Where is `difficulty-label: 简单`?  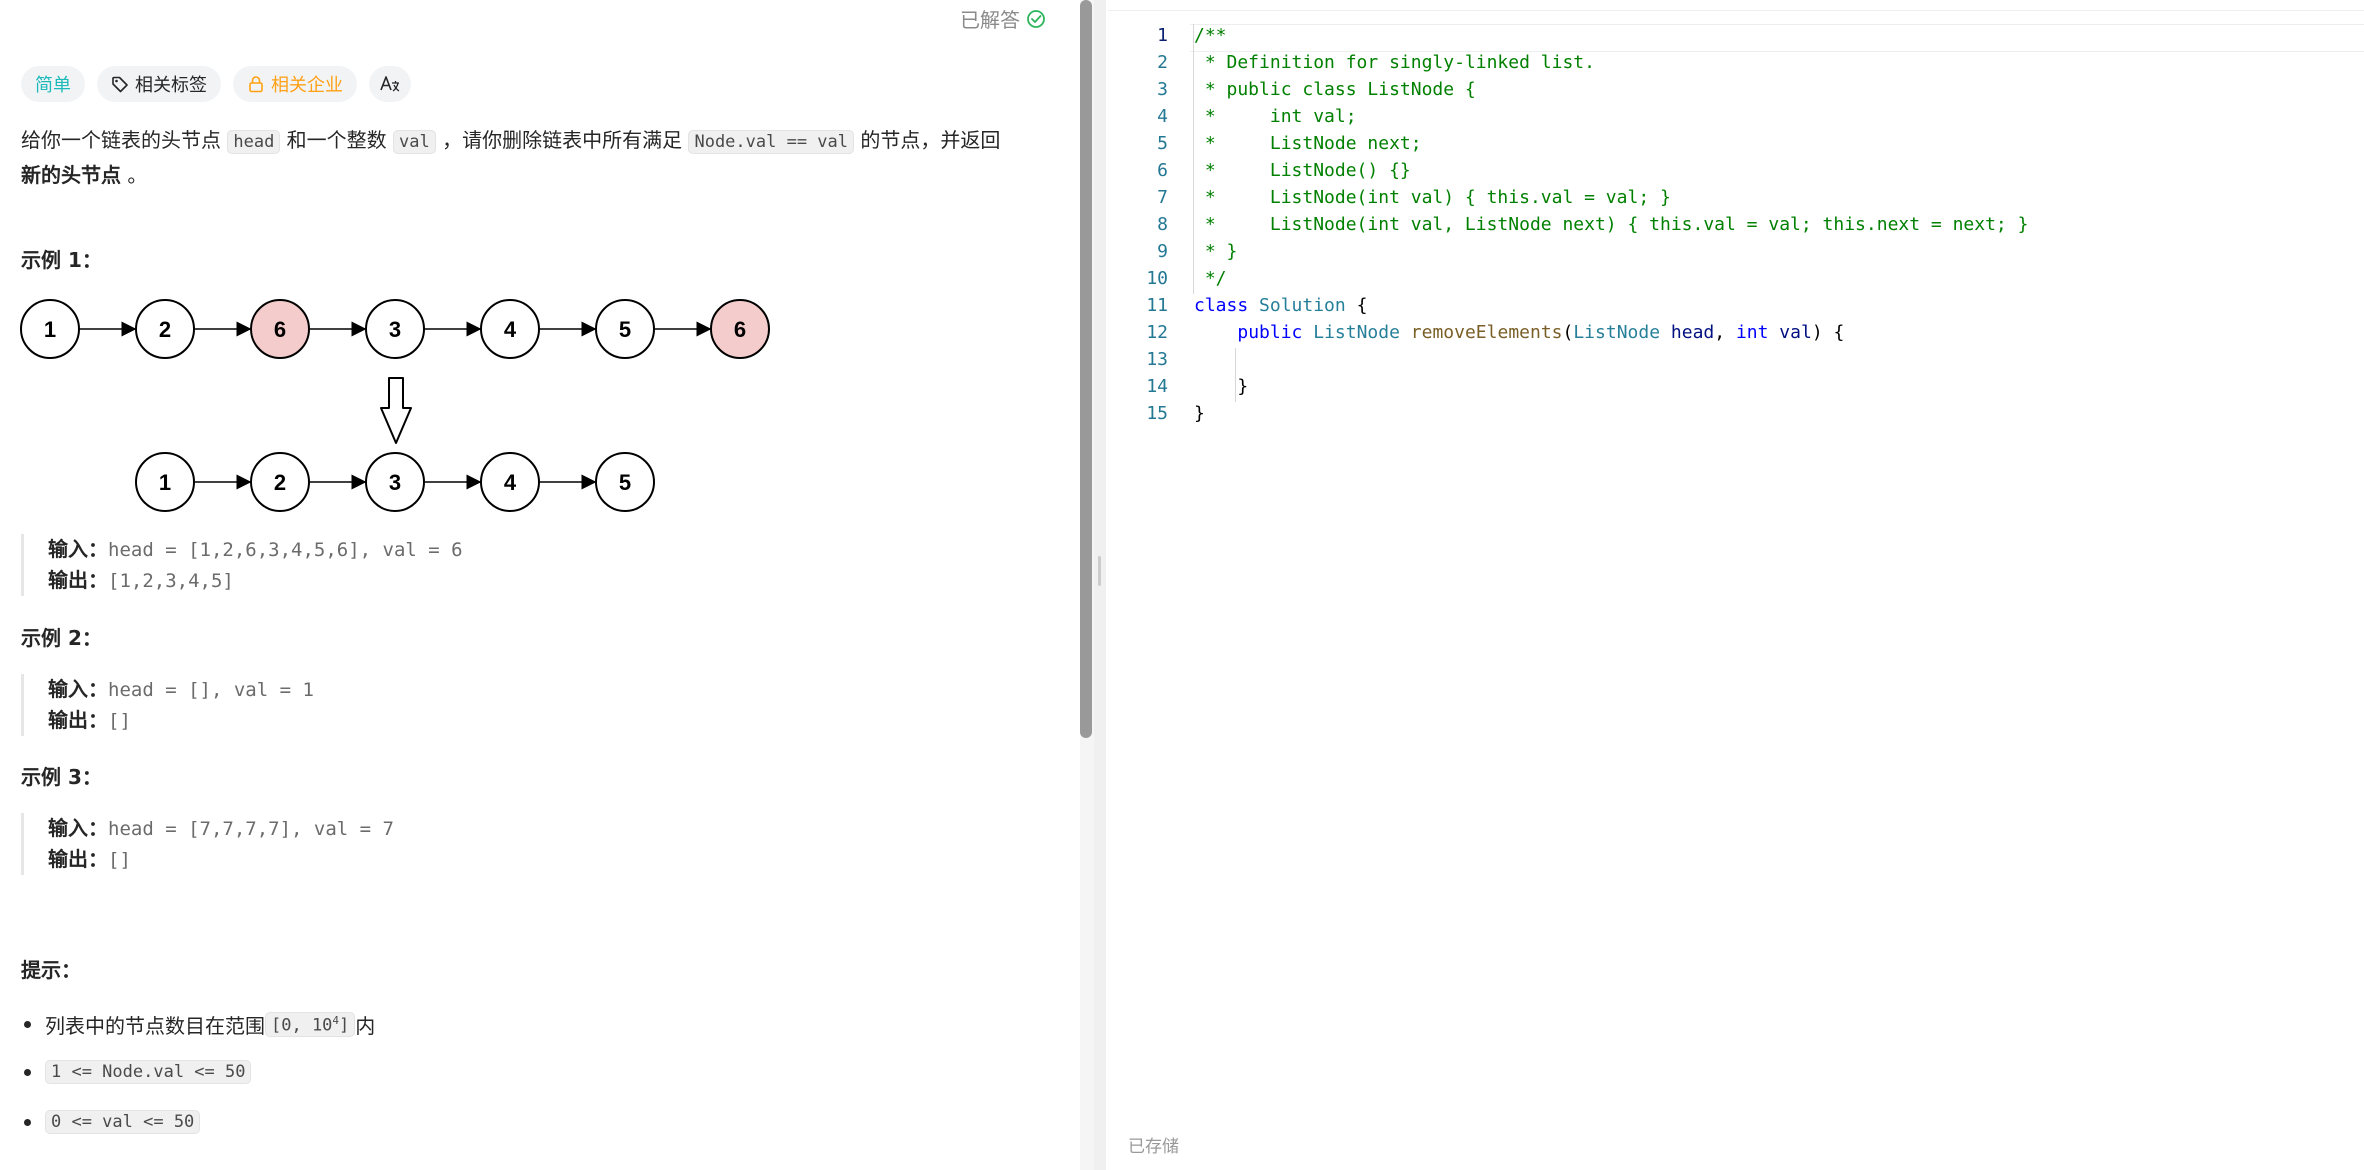 difficulty-label: 简单 is located at coordinates (53, 85).